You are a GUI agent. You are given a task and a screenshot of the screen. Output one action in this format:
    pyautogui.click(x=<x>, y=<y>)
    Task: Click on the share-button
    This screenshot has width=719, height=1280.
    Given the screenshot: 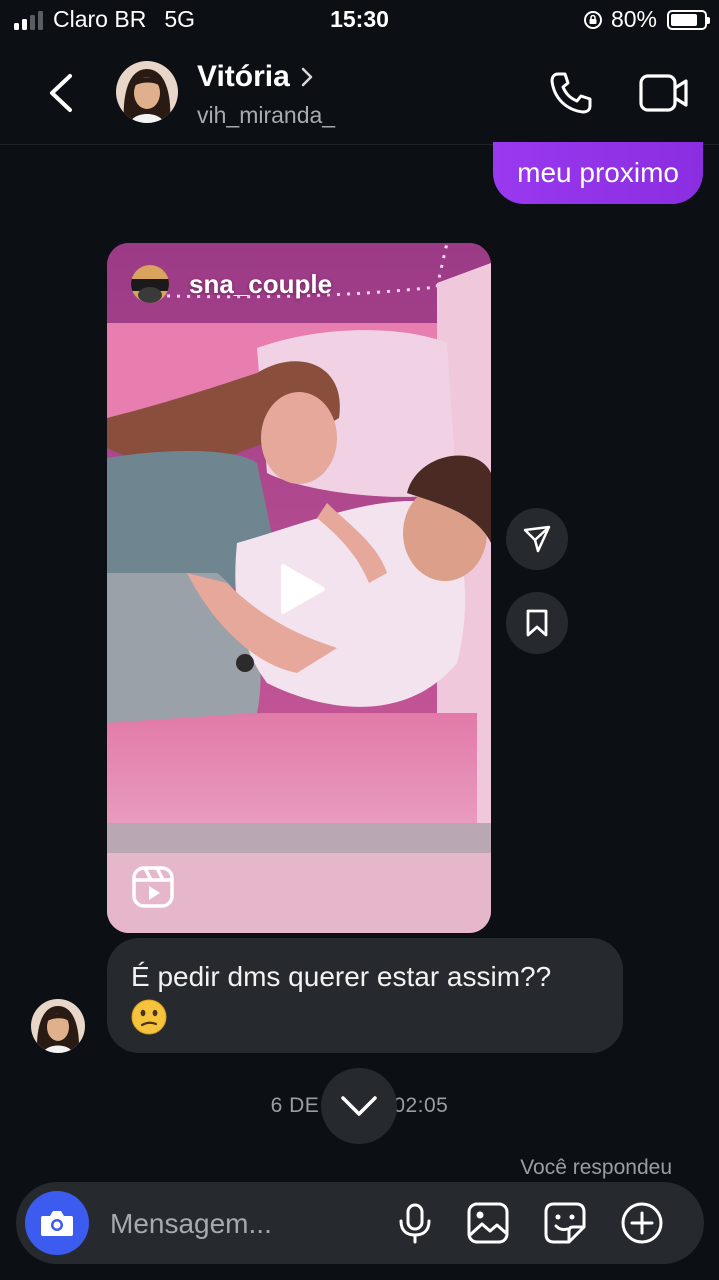 What is the action you would take?
    pyautogui.click(x=537, y=539)
    